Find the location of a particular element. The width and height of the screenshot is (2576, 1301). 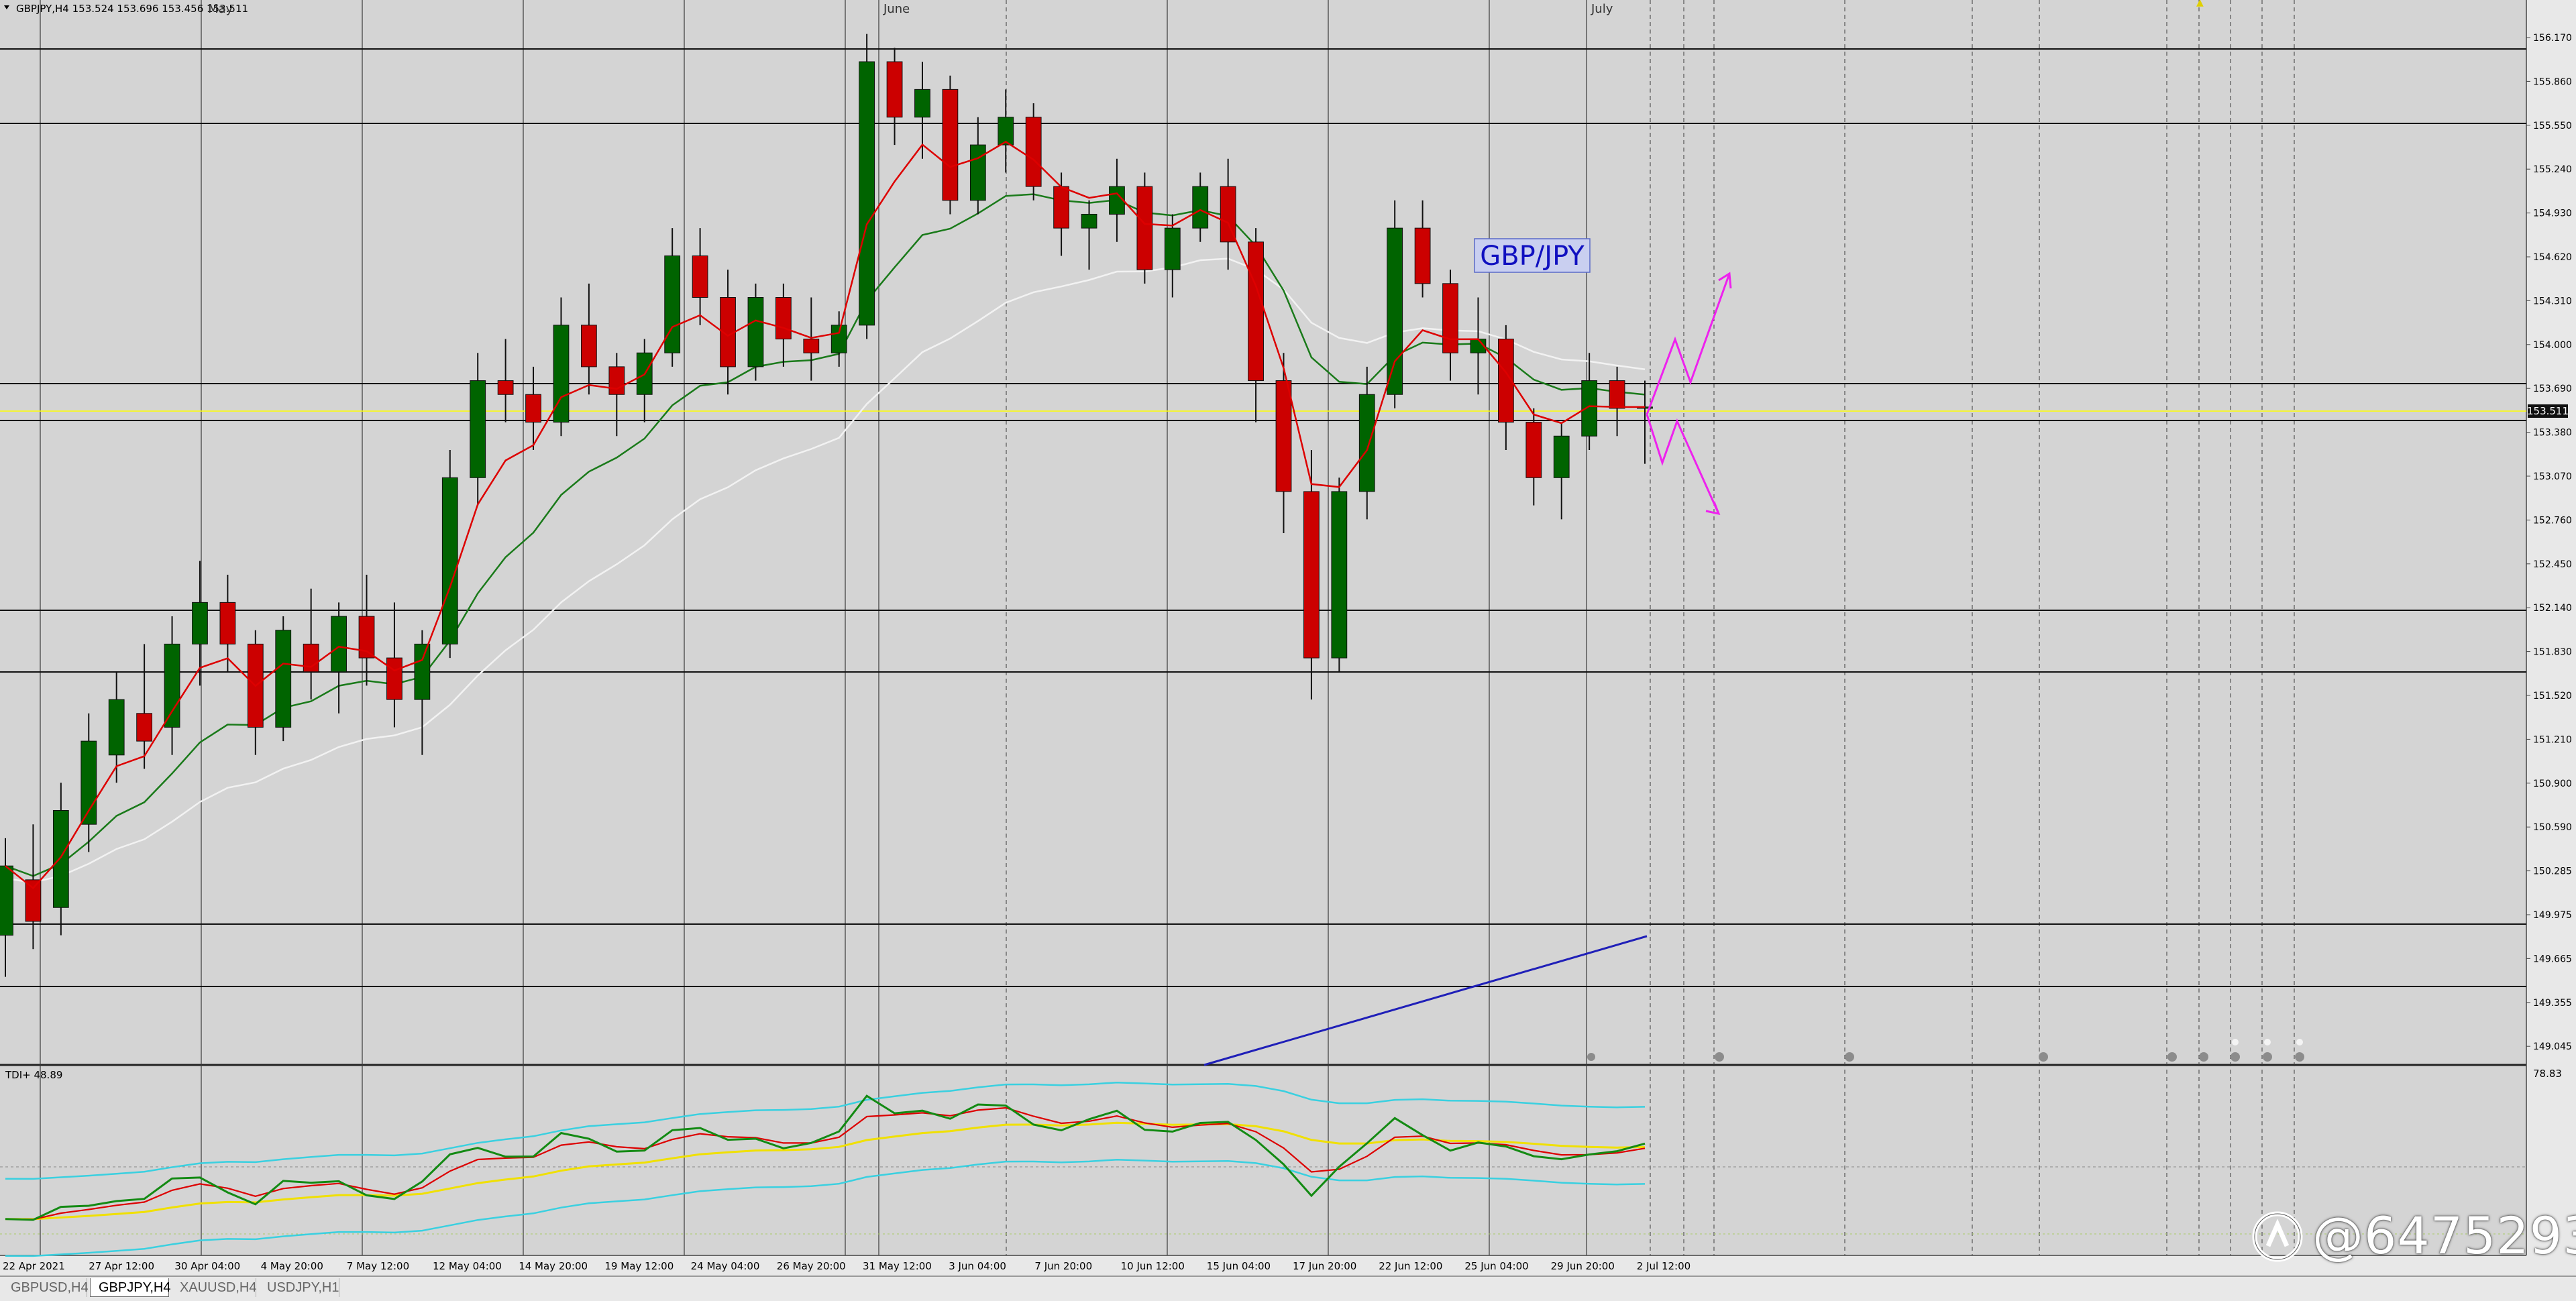

price-tick-label: 149.975 is located at coordinates (2552, 915).